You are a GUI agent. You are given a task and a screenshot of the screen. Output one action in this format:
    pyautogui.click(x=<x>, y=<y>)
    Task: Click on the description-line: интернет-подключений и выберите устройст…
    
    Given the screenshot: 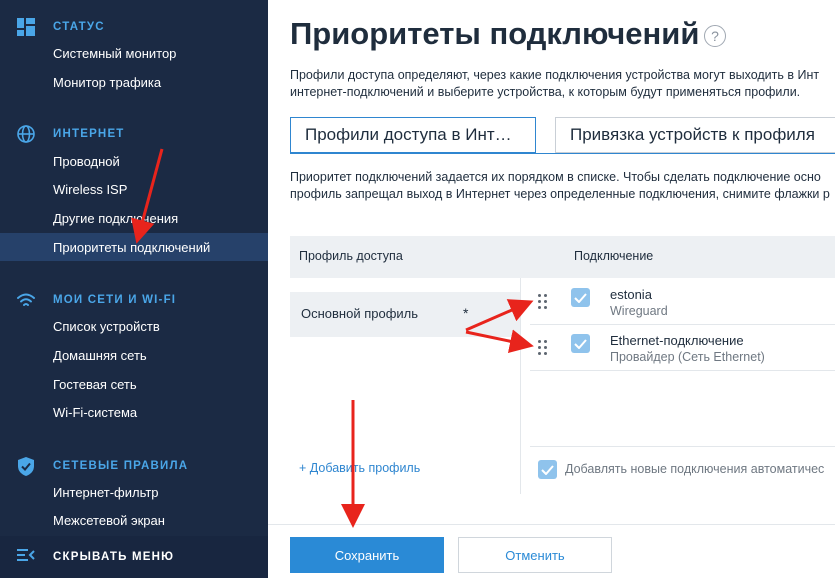 What is the action you would take?
    pyautogui.click(x=545, y=92)
    